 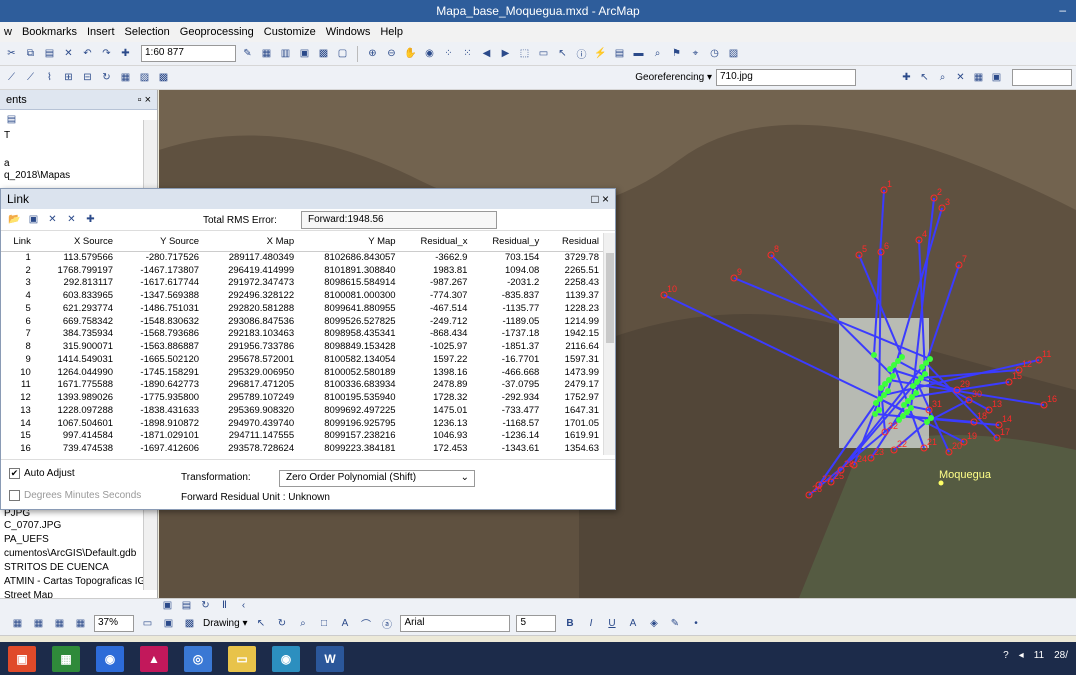 What do you see at coordinates (68, 77) in the screenshot?
I see `cut-polygon-icon: ⊞` at bounding box center [68, 77].